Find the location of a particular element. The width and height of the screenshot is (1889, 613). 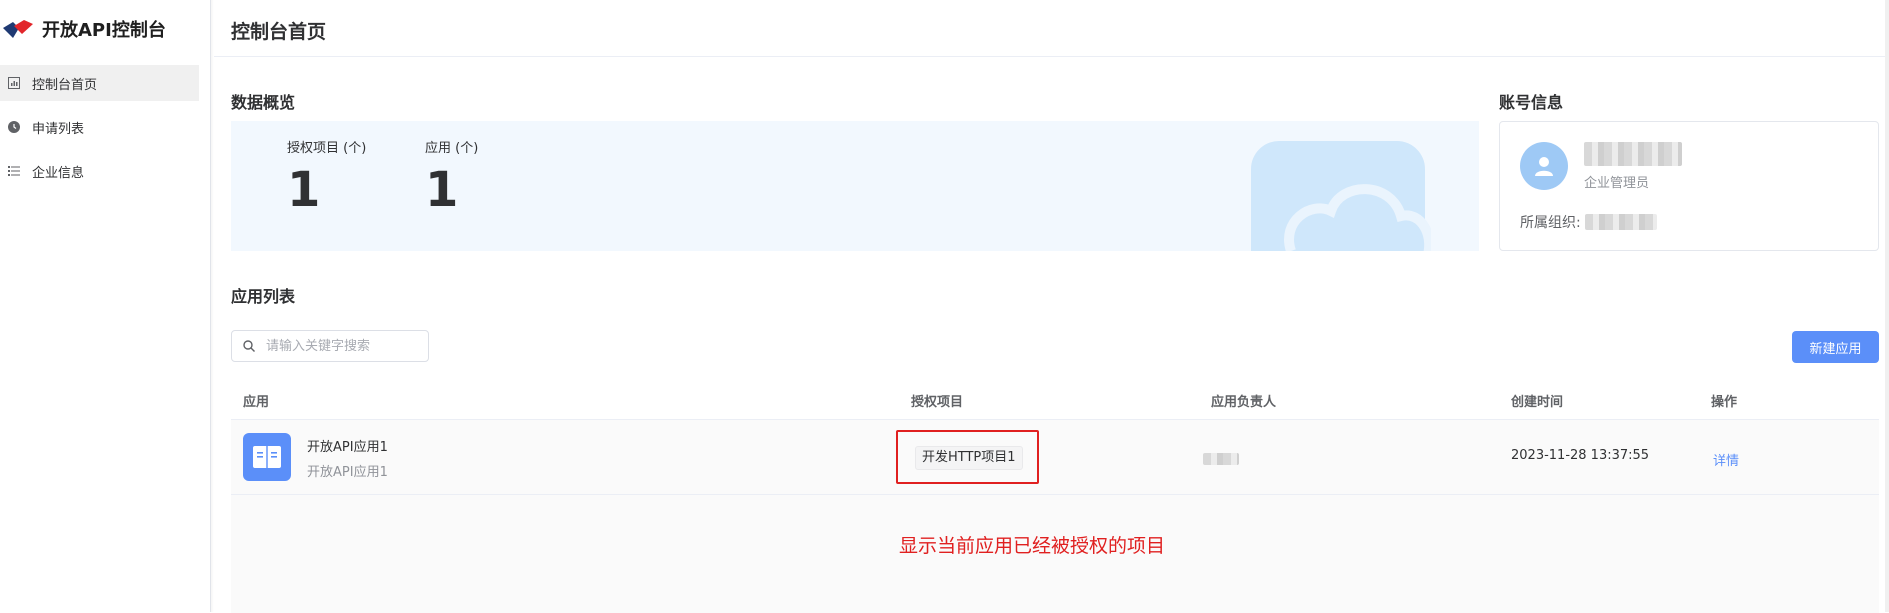

app-icon is located at coordinates (267, 457).